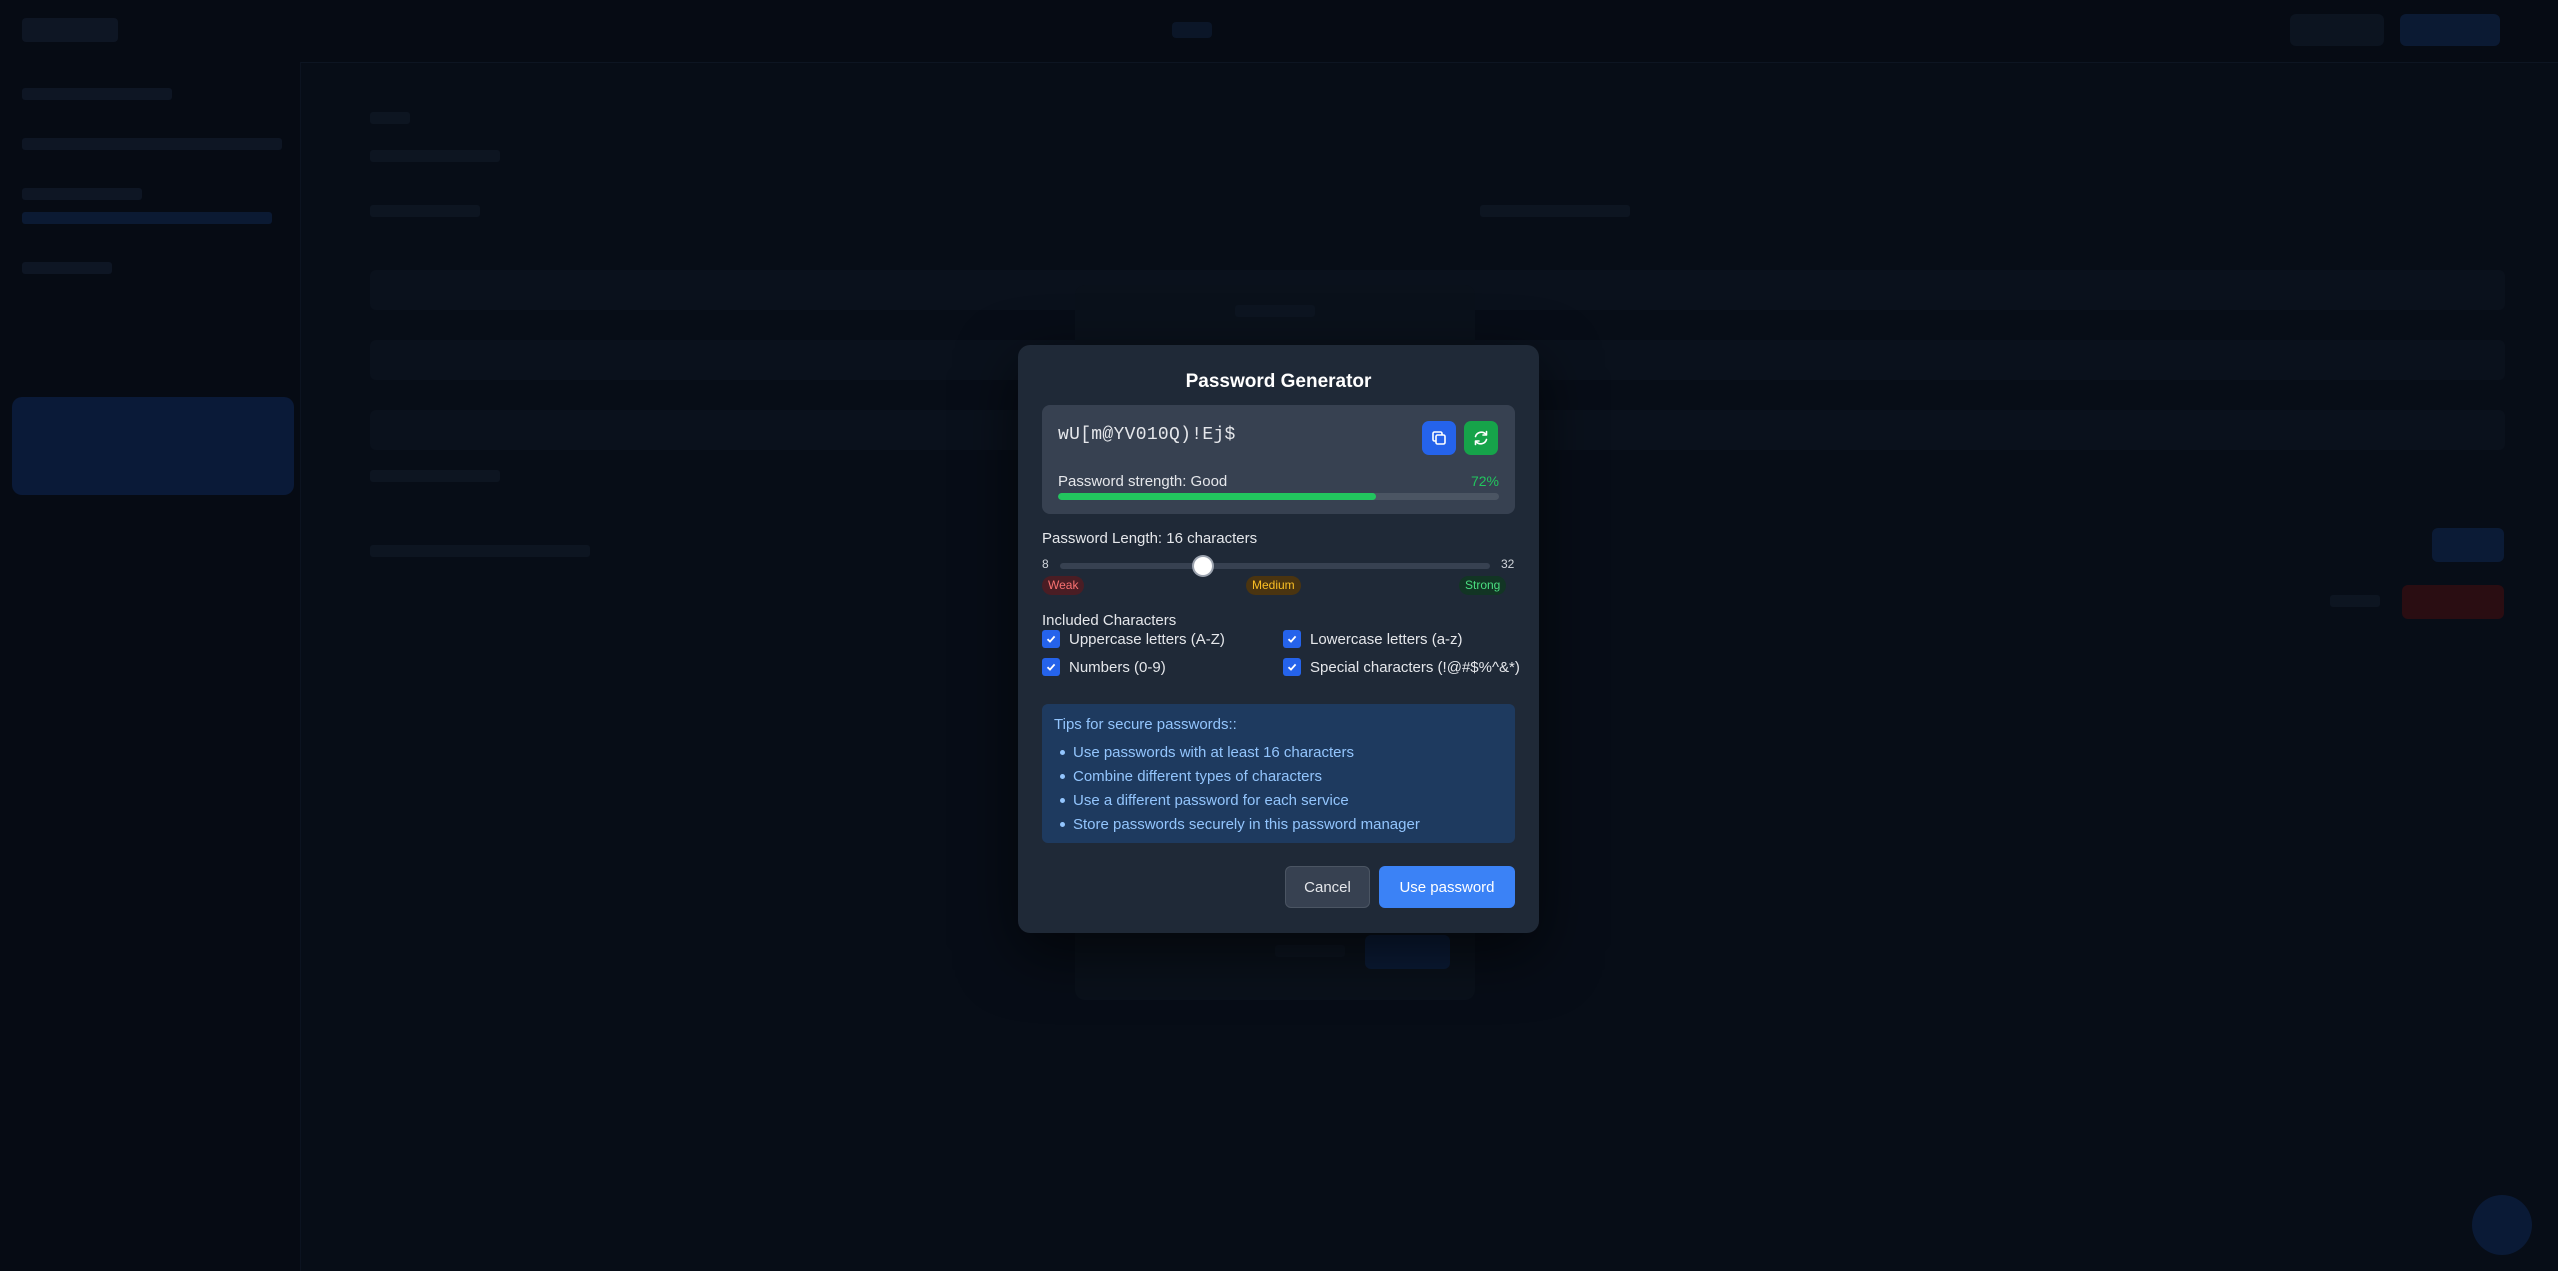 The width and height of the screenshot is (2558, 1271). I want to click on background-sidebar, so click(150, 666).